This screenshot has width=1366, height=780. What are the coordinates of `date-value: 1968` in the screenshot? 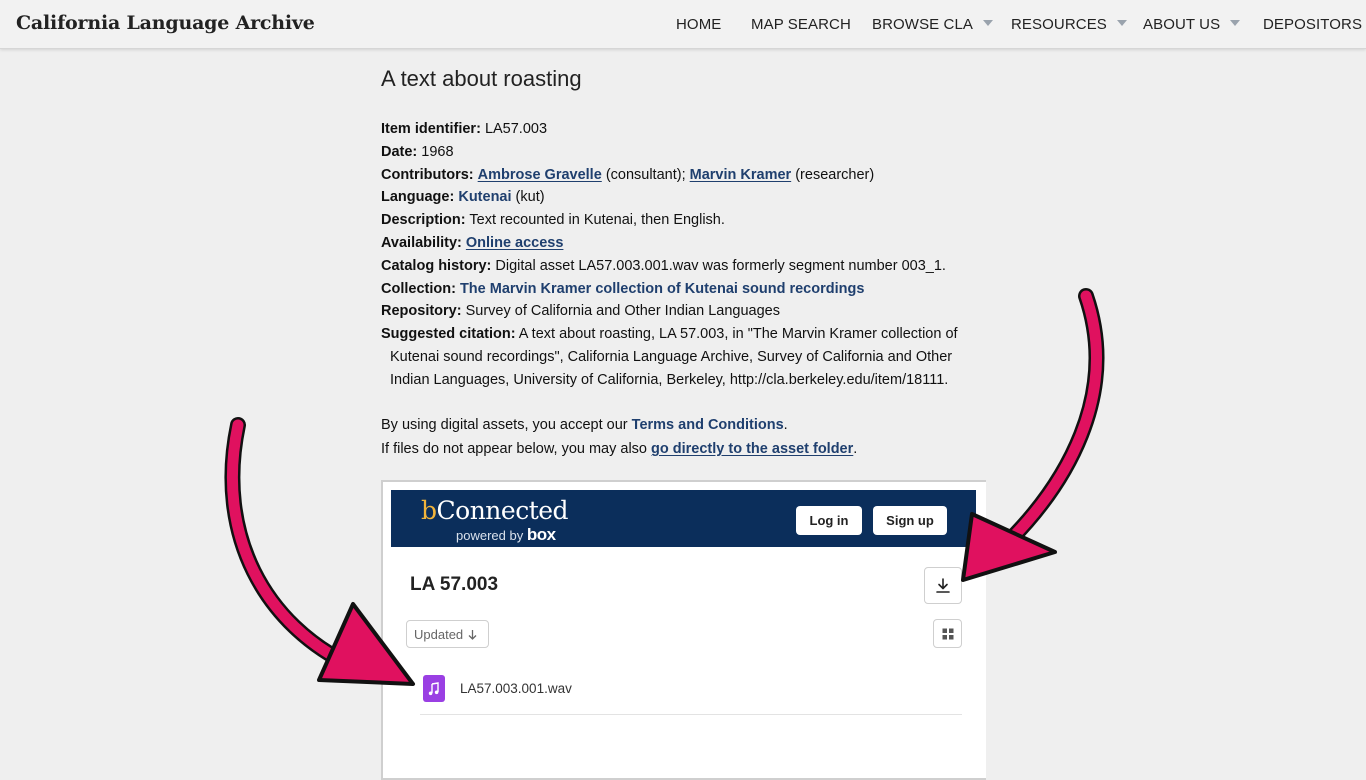 It's located at (437, 151).